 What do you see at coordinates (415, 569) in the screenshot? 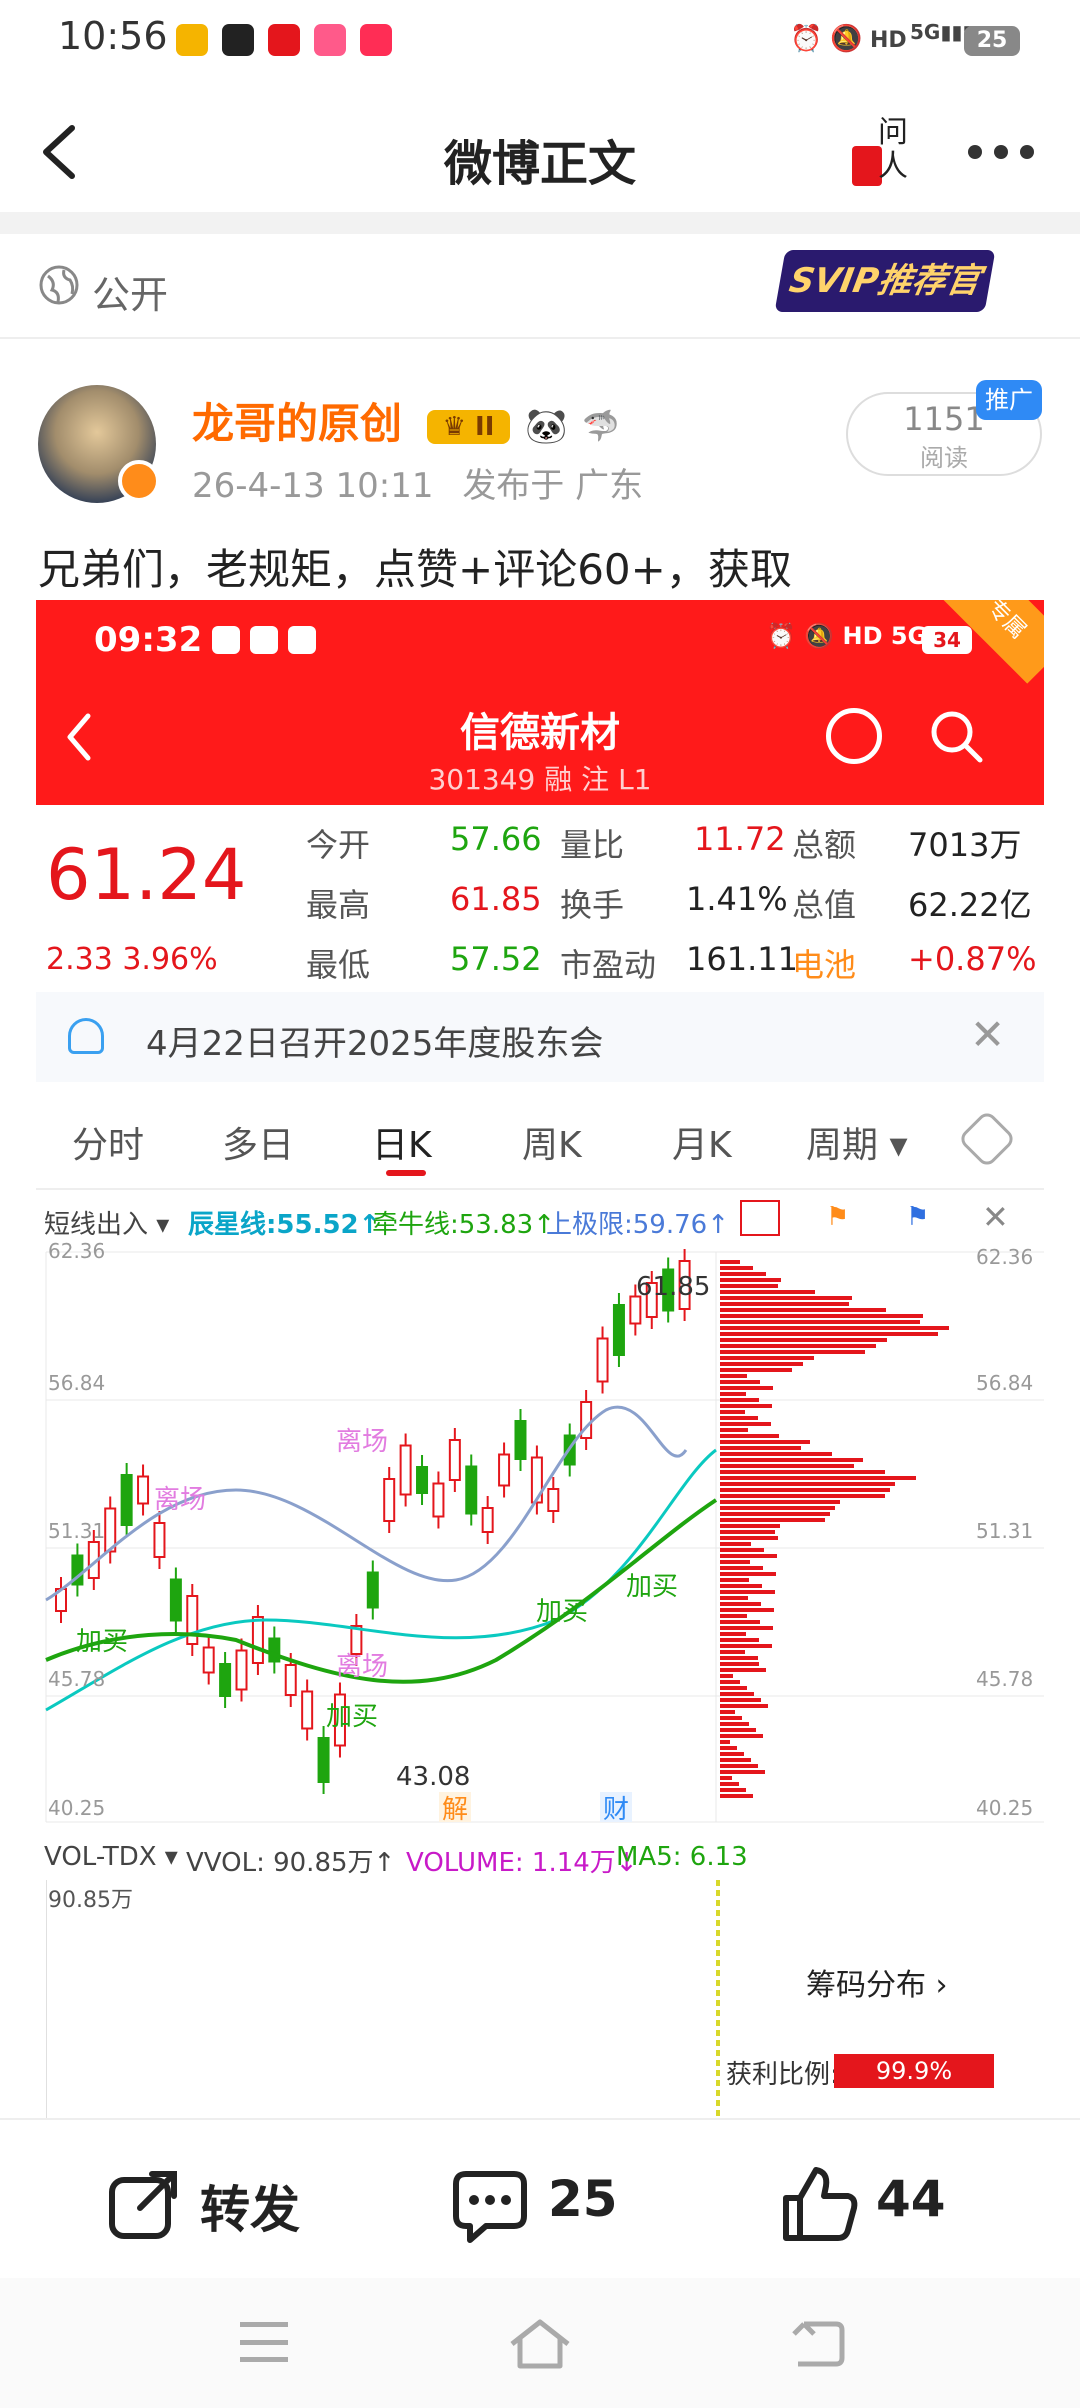
I see `post-text: 兄弟们，老规矩，点赞+评论60+，获取` at bounding box center [415, 569].